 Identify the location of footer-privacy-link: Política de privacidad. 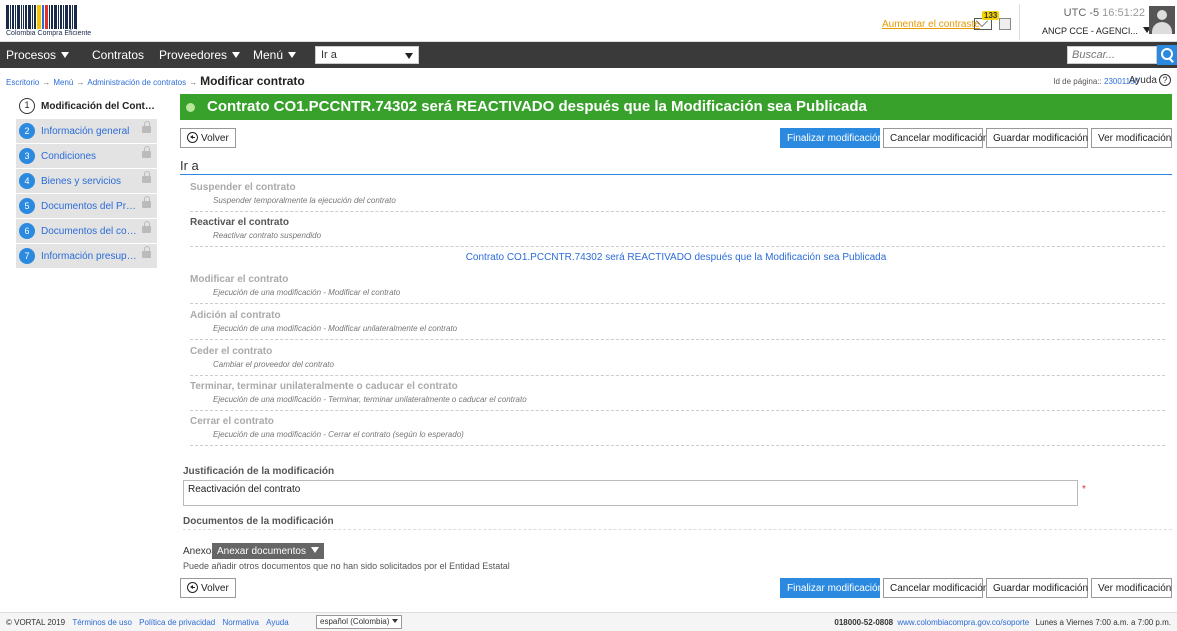
(177, 622).